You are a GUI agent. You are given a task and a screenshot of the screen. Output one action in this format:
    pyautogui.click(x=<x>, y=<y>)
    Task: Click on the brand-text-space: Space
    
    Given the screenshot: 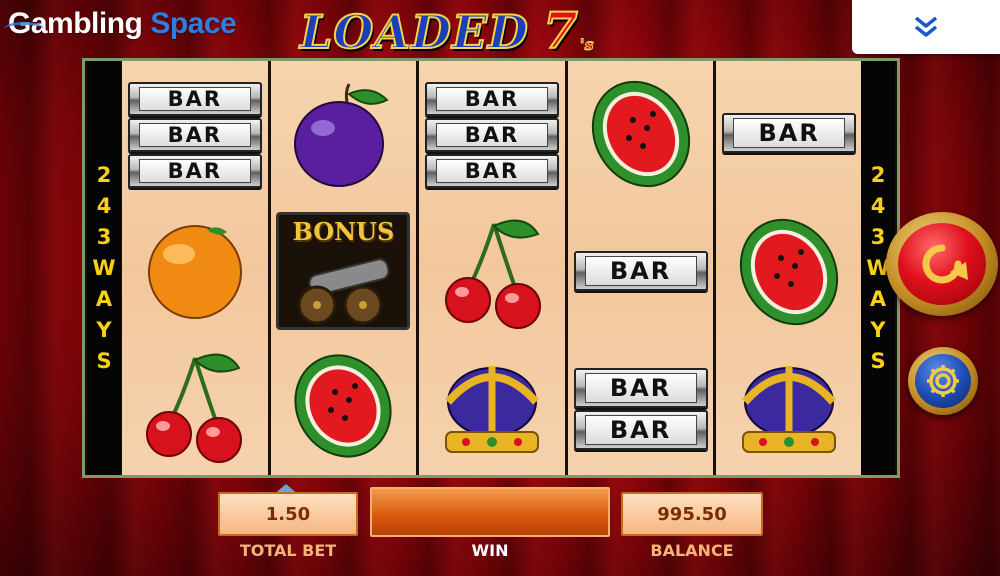 What is the action you would take?
    pyautogui.click(x=193, y=23)
    